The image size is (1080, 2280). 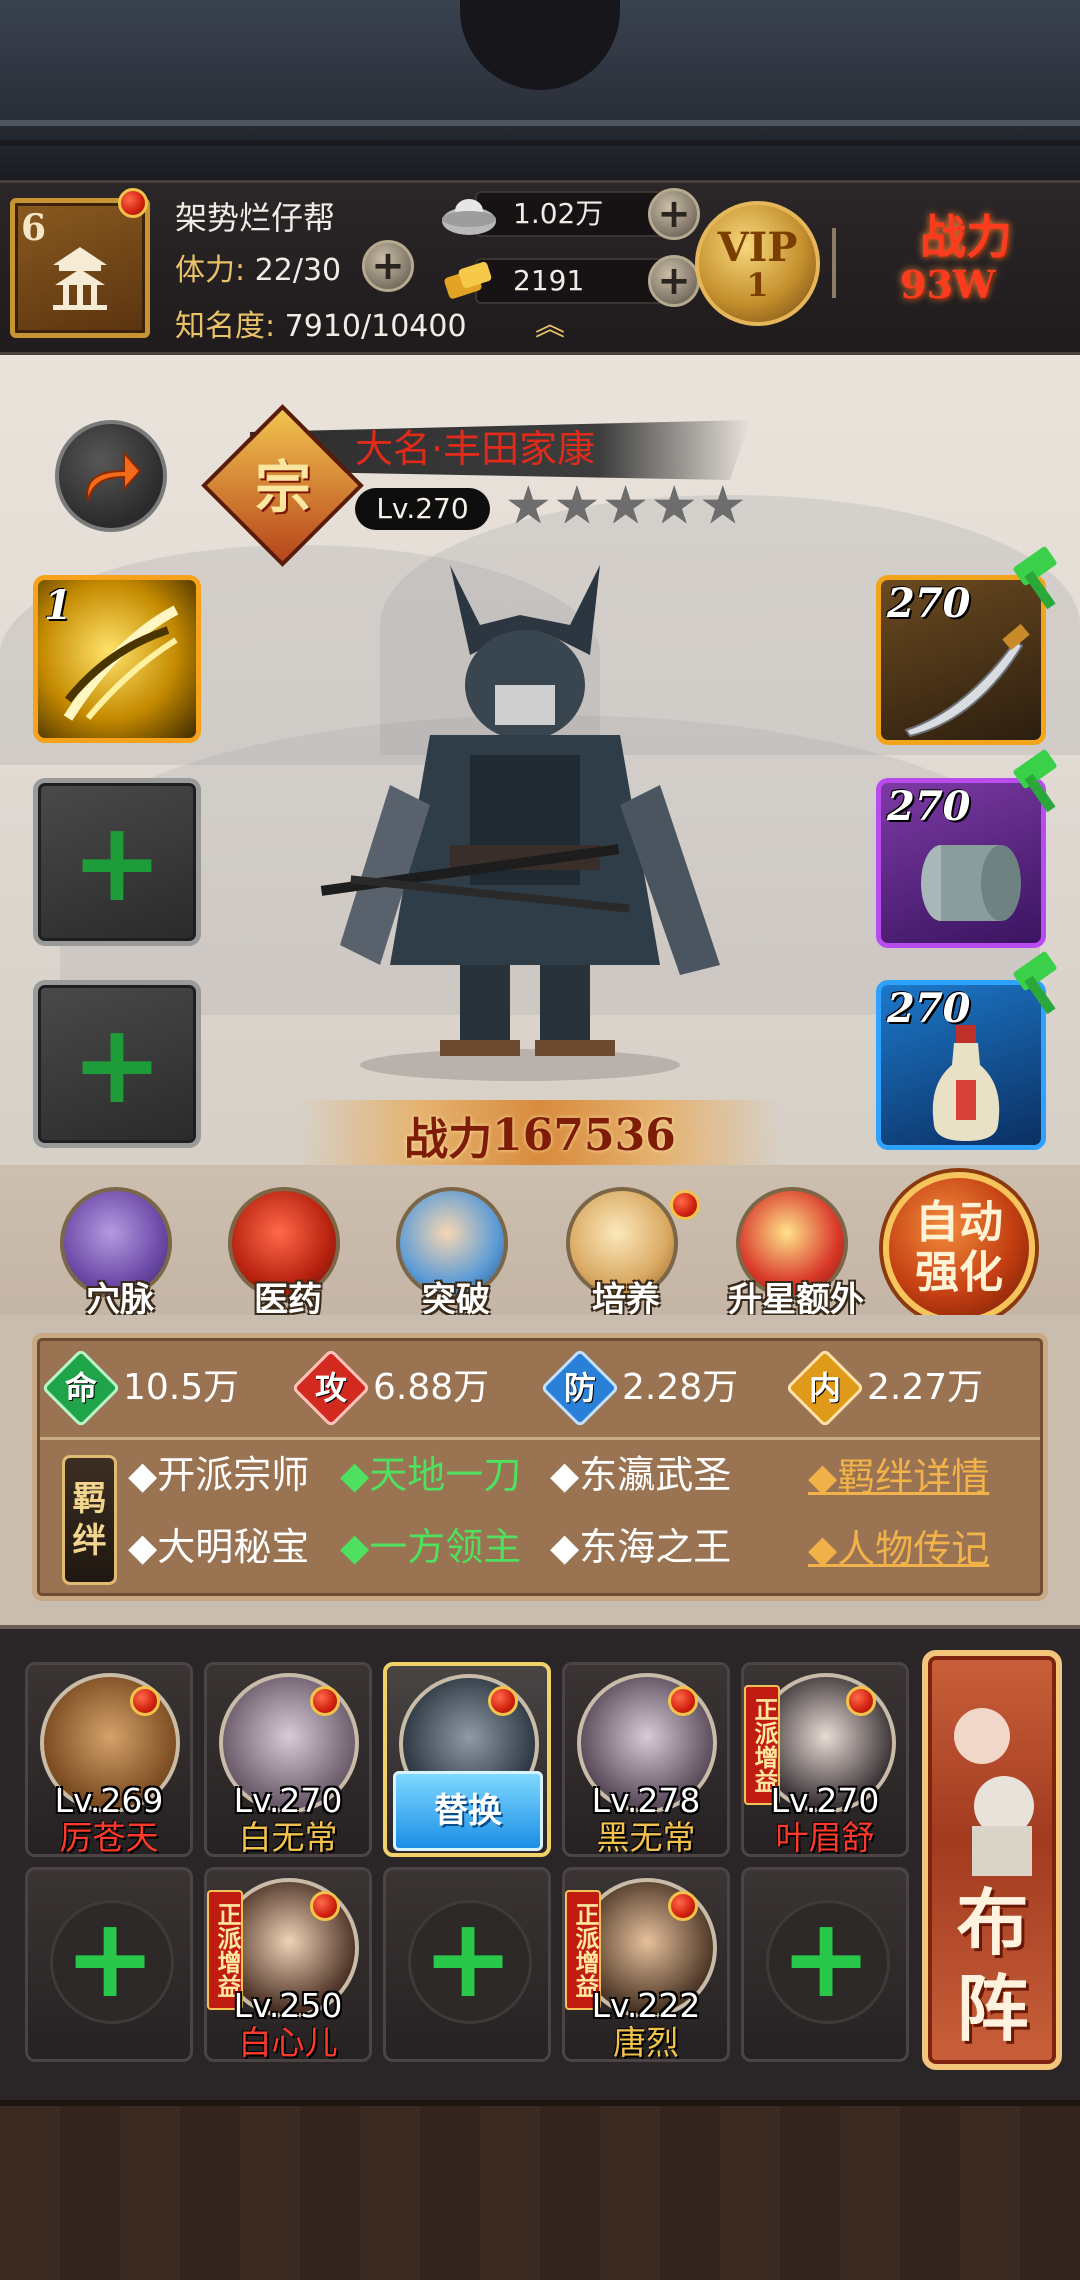 What do you see at coordinates (133, 203) in the screenshot?
I see `avatar-notification-dot` at bounding box center [133, 203].